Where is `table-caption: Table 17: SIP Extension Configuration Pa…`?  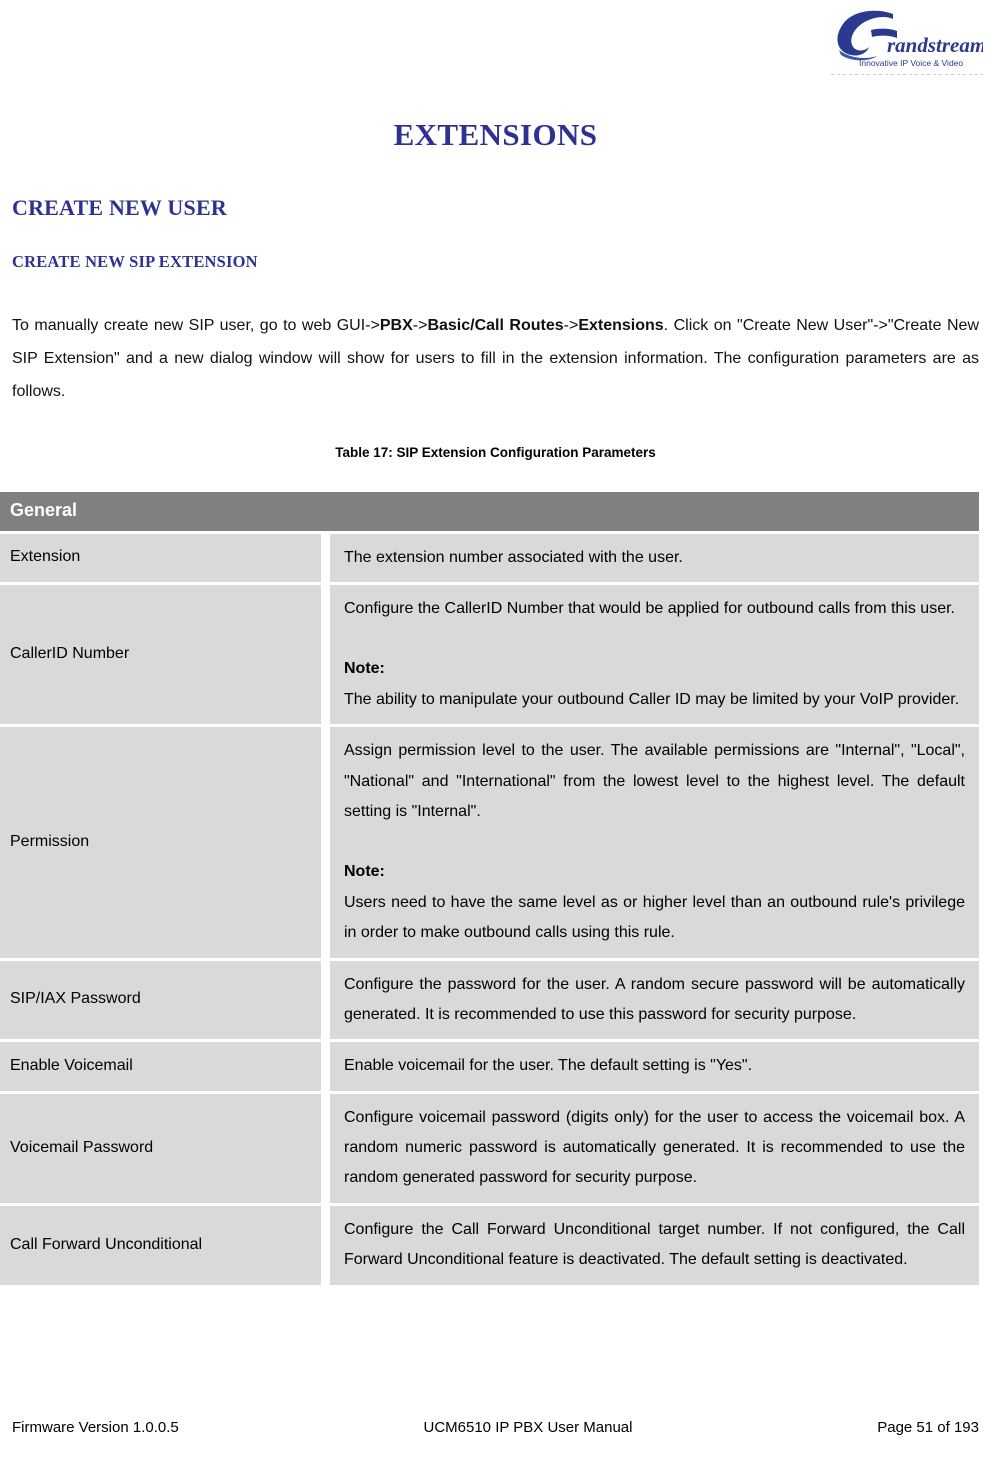
table-caption: Table 17: SIP Extension Configuration Pa… is located at coordinates (495, 452).